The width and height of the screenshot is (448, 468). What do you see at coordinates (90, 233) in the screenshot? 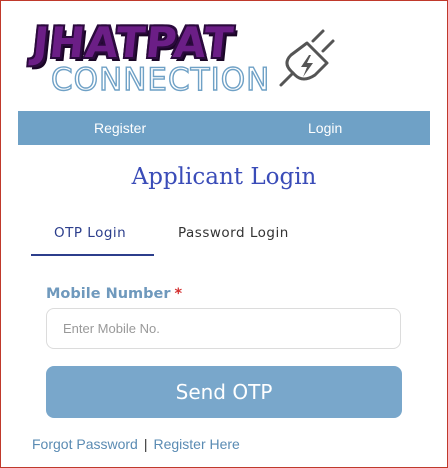
I see `tab-otp-login: OTP Login` at bounding box center [90, 233].